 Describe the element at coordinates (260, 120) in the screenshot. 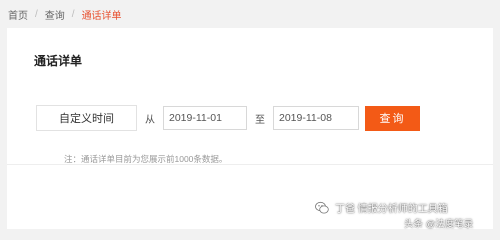

I see `to-label: 至` at that location.